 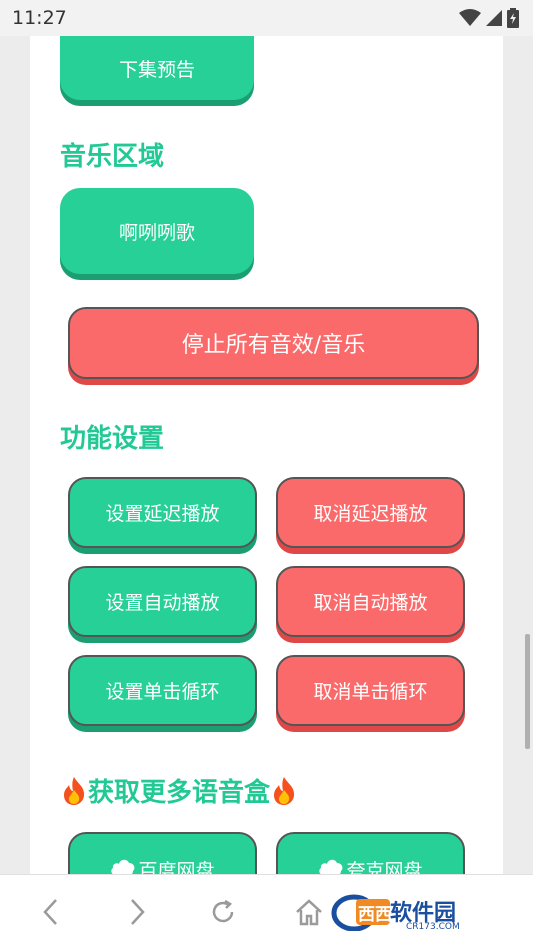 I want to click on status-icons, so click(x=489, y=18).